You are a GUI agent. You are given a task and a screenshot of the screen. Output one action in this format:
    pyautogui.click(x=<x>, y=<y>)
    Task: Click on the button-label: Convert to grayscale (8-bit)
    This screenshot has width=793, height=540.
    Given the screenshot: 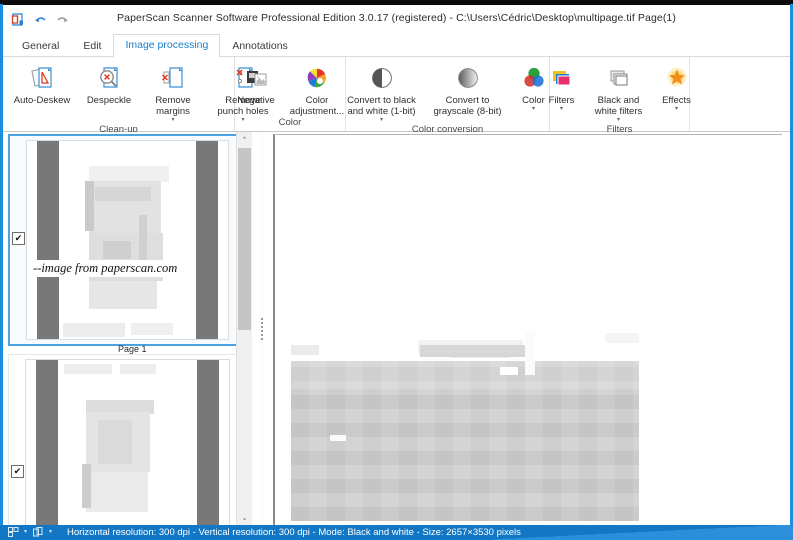 What is the action you would take?
    pyautogui.click(x=467, y=106)
    